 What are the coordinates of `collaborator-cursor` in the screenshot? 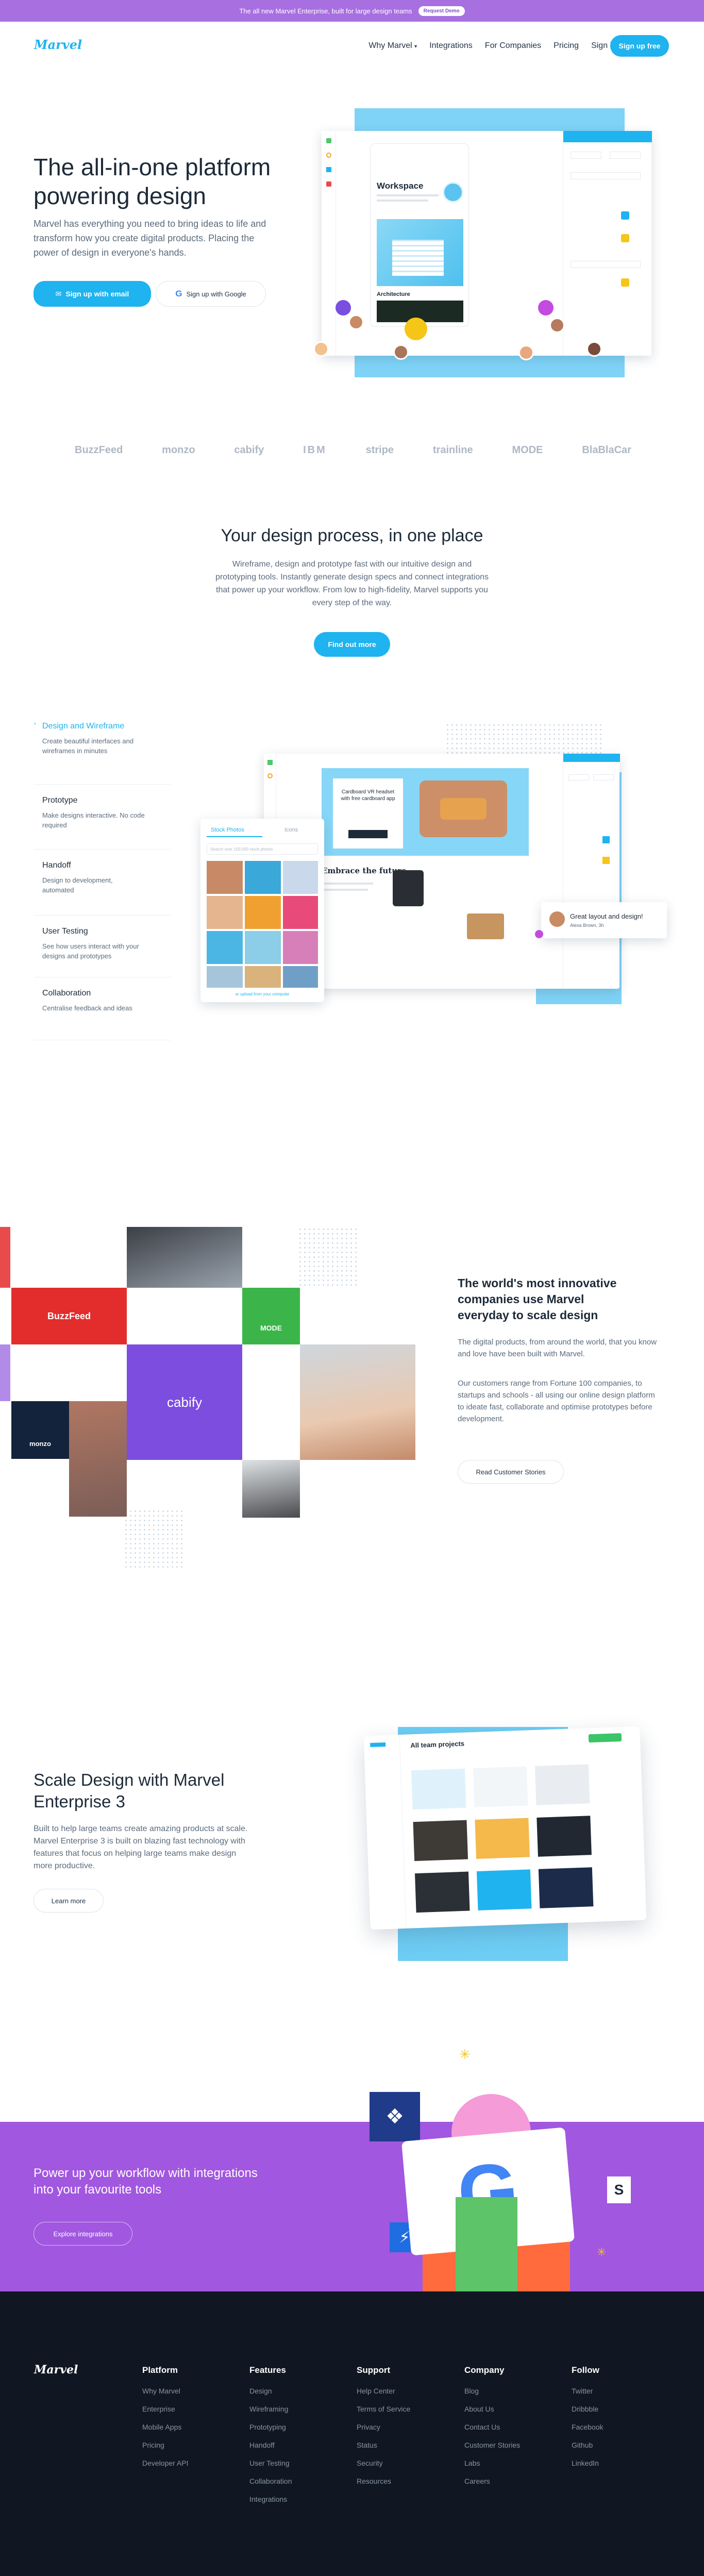 It's located at (343, 307).